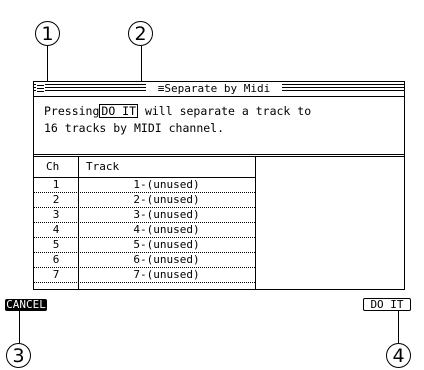 The height and width of the screenshot is (370, 424). Describe the element at coordinates (214, 89) in the screenshot. I see `dialog-title: ≡Separate by Midi` at that location.